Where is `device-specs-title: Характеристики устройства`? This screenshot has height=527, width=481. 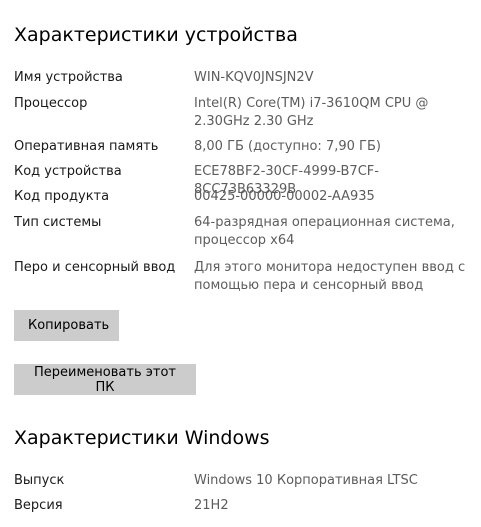 device-specs-title: Характеристики устройства is located at coordinates (156, 35).